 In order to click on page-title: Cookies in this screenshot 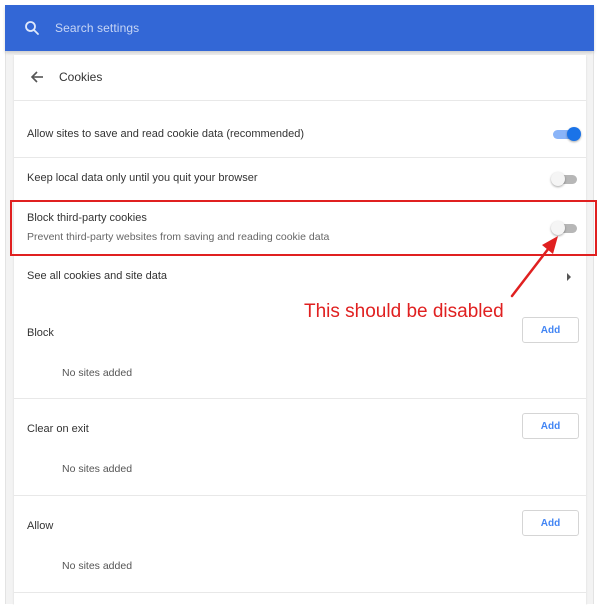, I will do `click(81, 77)`.